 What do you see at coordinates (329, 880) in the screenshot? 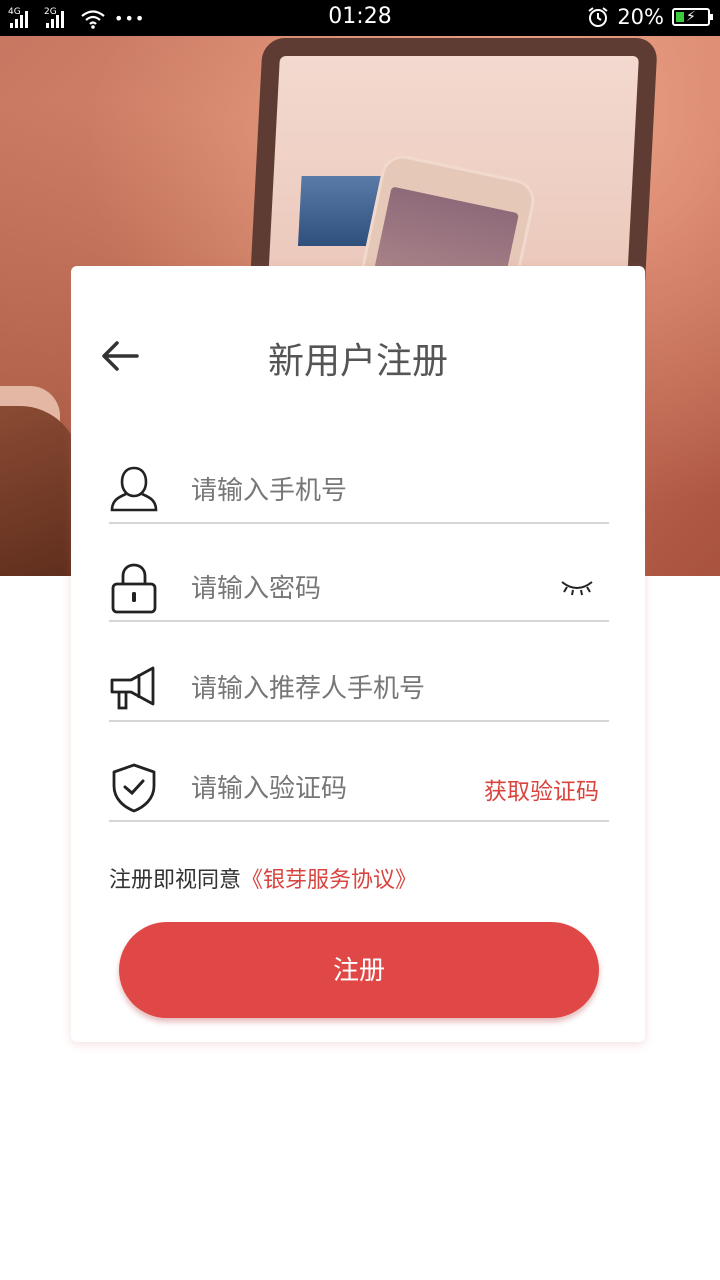
I see `agreement-link: 《银芽服务协议》` at bounding box center [329, 880].